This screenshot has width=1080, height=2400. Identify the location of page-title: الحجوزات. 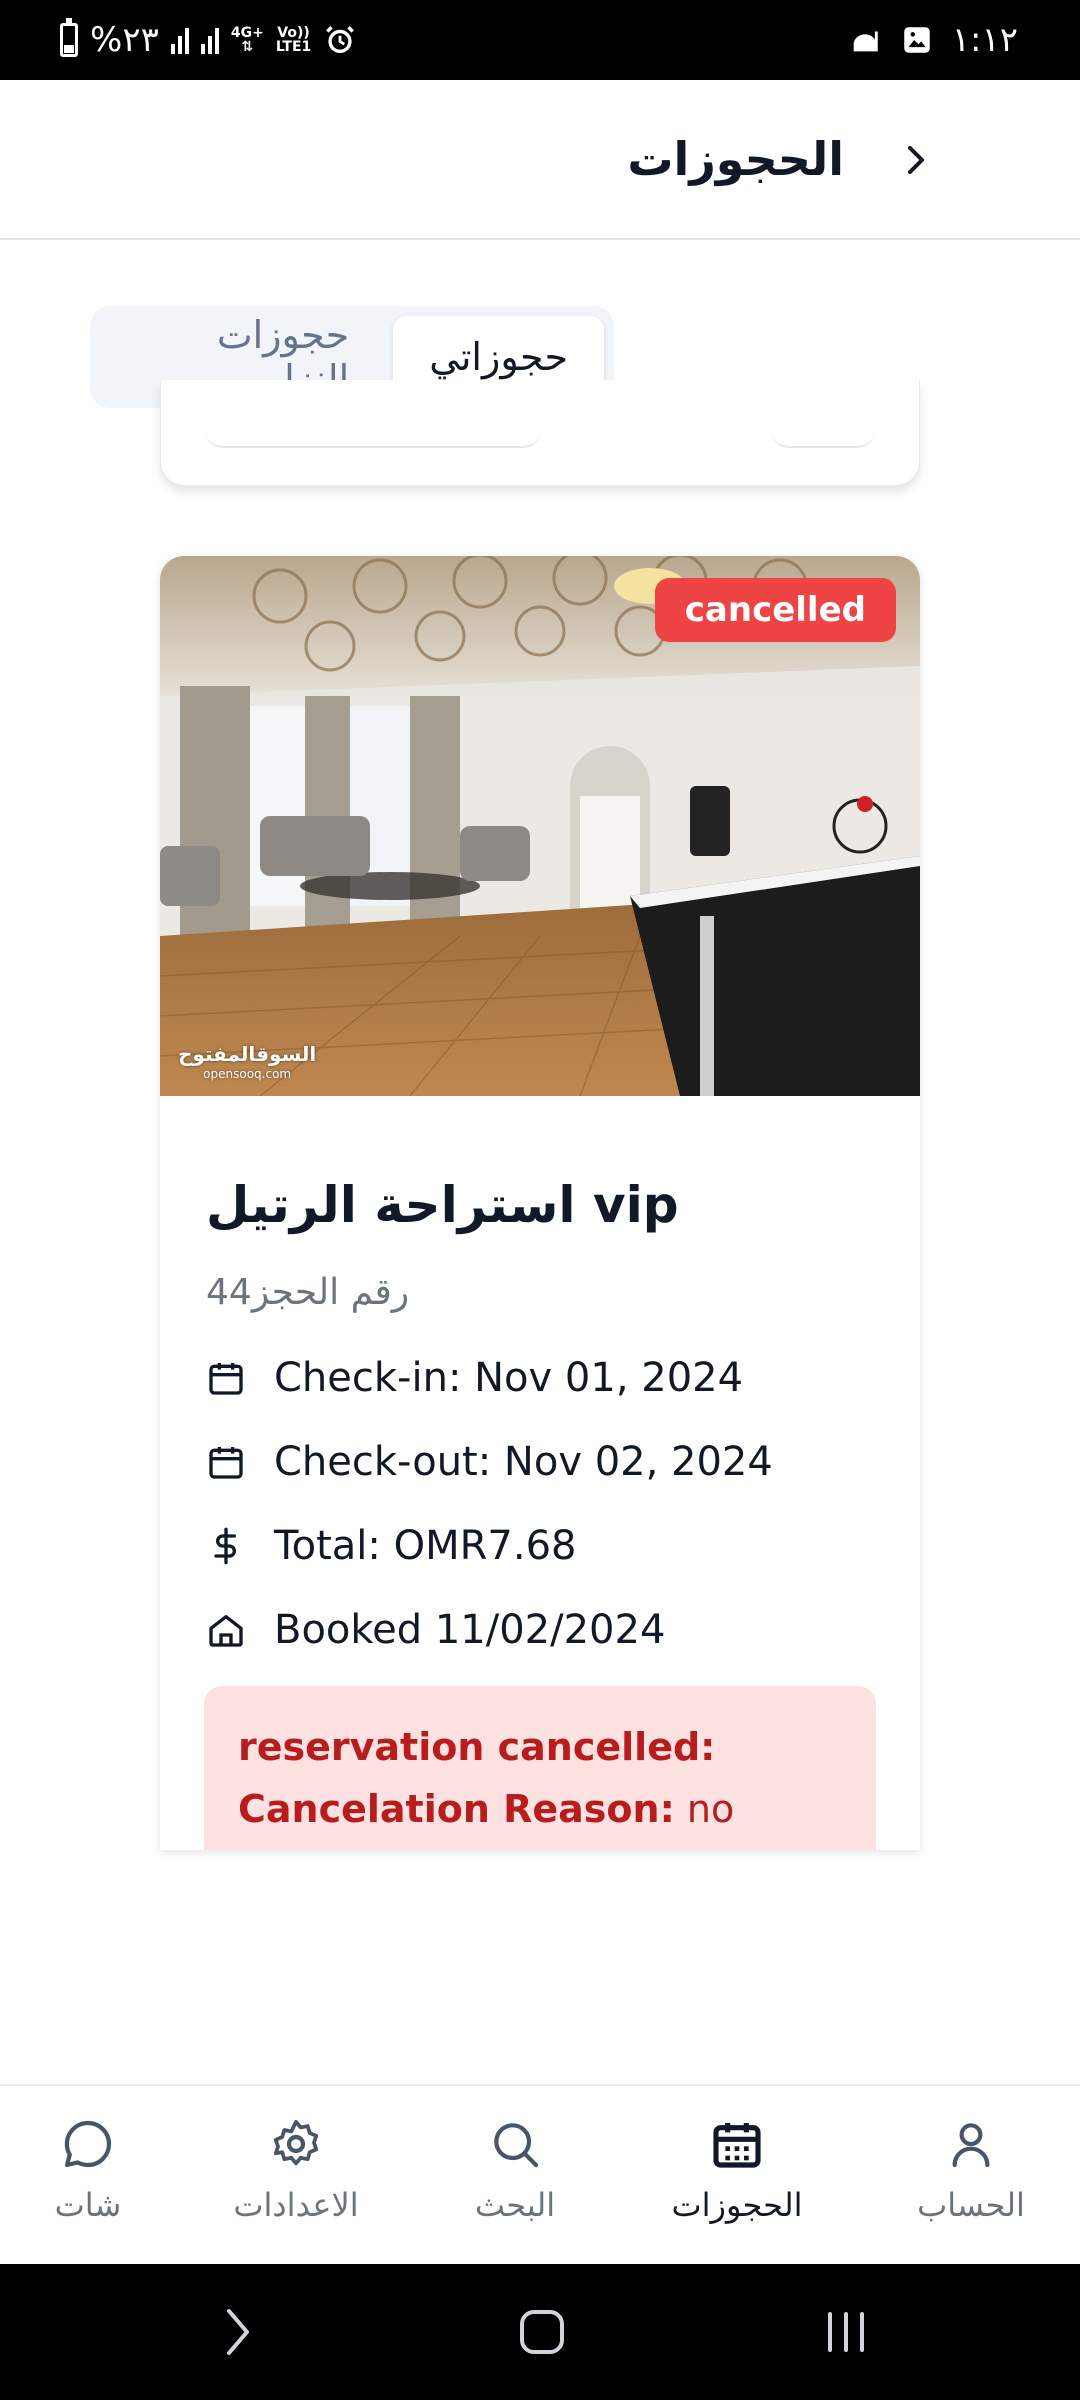
(735, 159).